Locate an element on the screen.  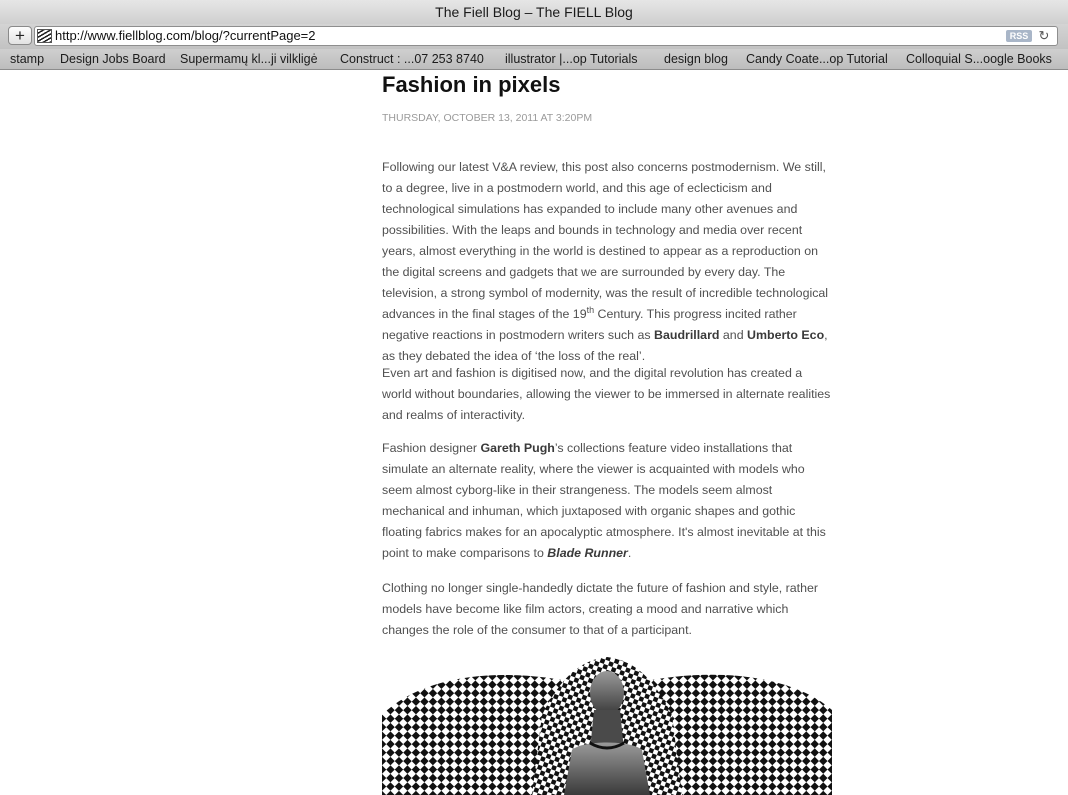
post-image is located at coordinates (607, 725).